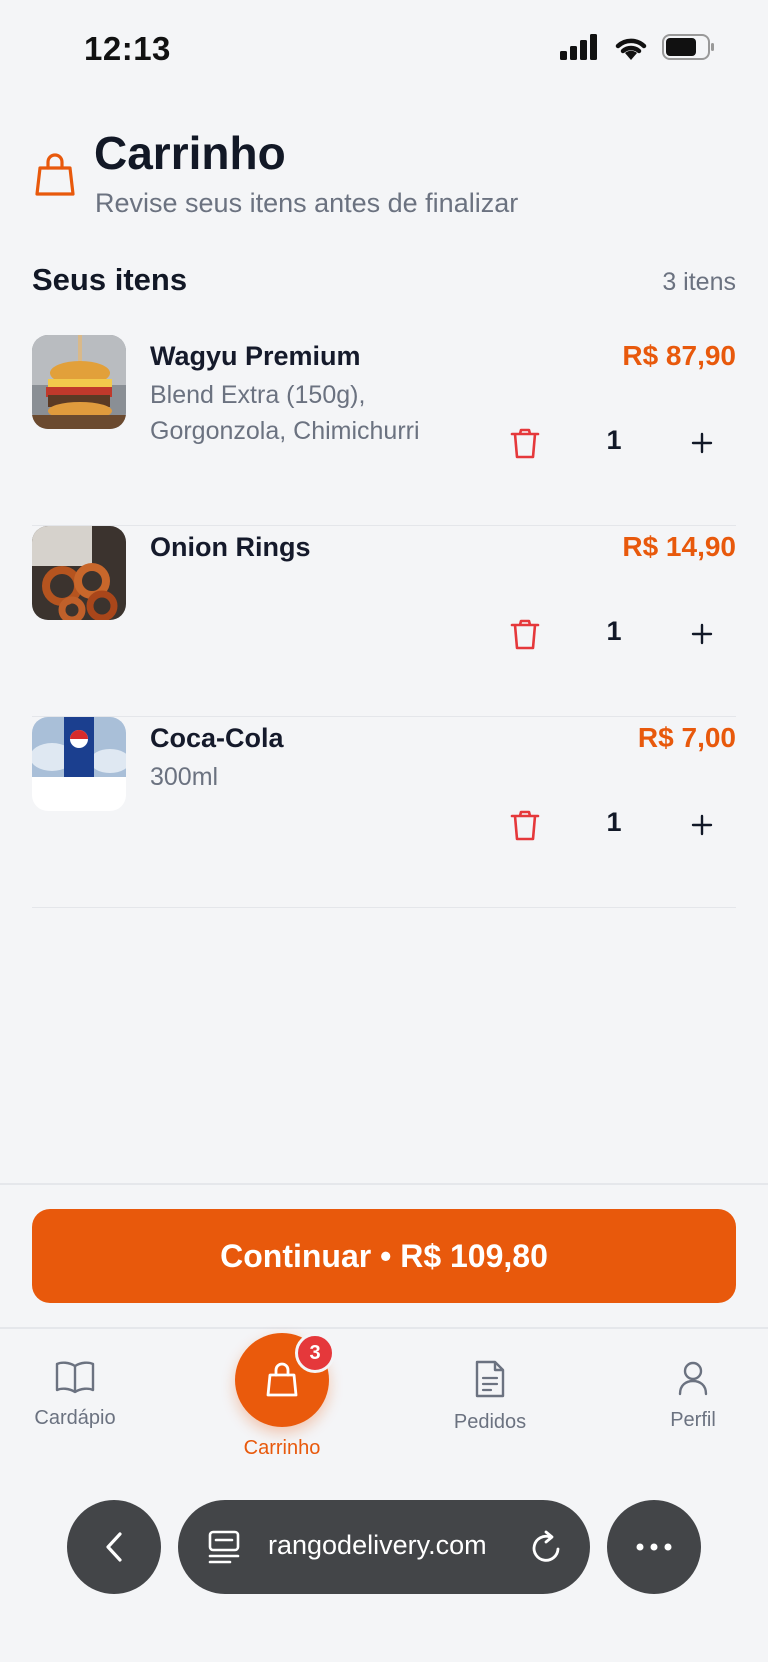 The height and width of the screenshot is (1662, 768). What do you see at coordinates (217, 738) in the screenshot?
I see `item-name: Coca-Cola` at bounding box center [217, 738].